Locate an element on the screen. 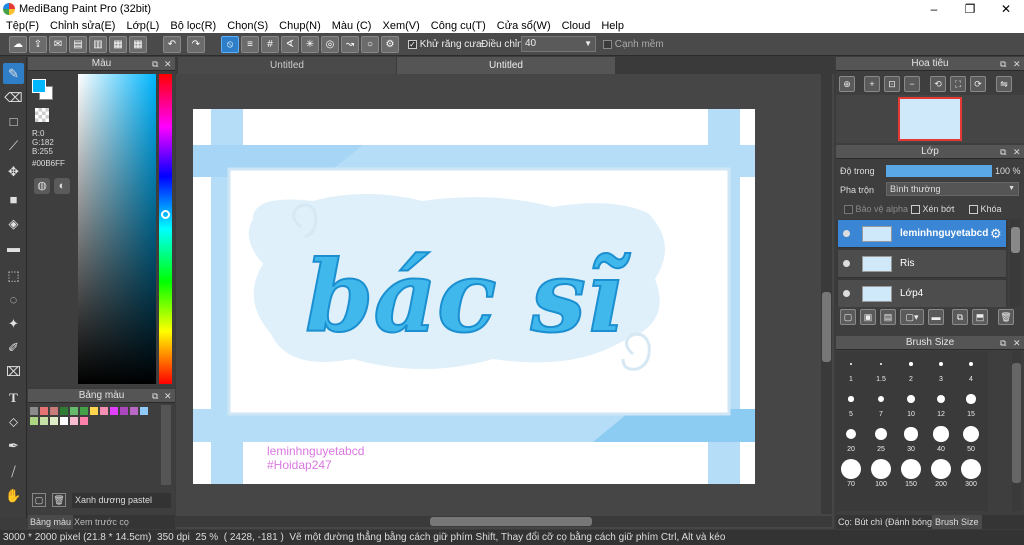 This screenshot has height=545, width=1024. lock-option: Khóa is located at coordinates (985, 209).